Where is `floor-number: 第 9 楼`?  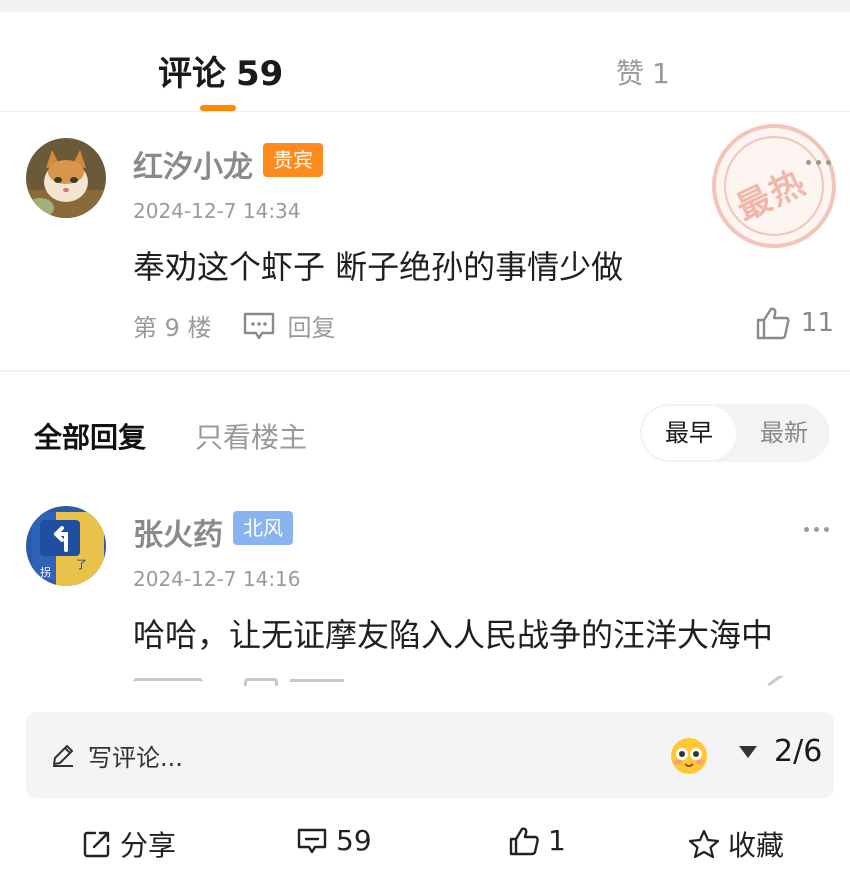
floor-number: 第 9 楼 is located at coordinates (172, 328).